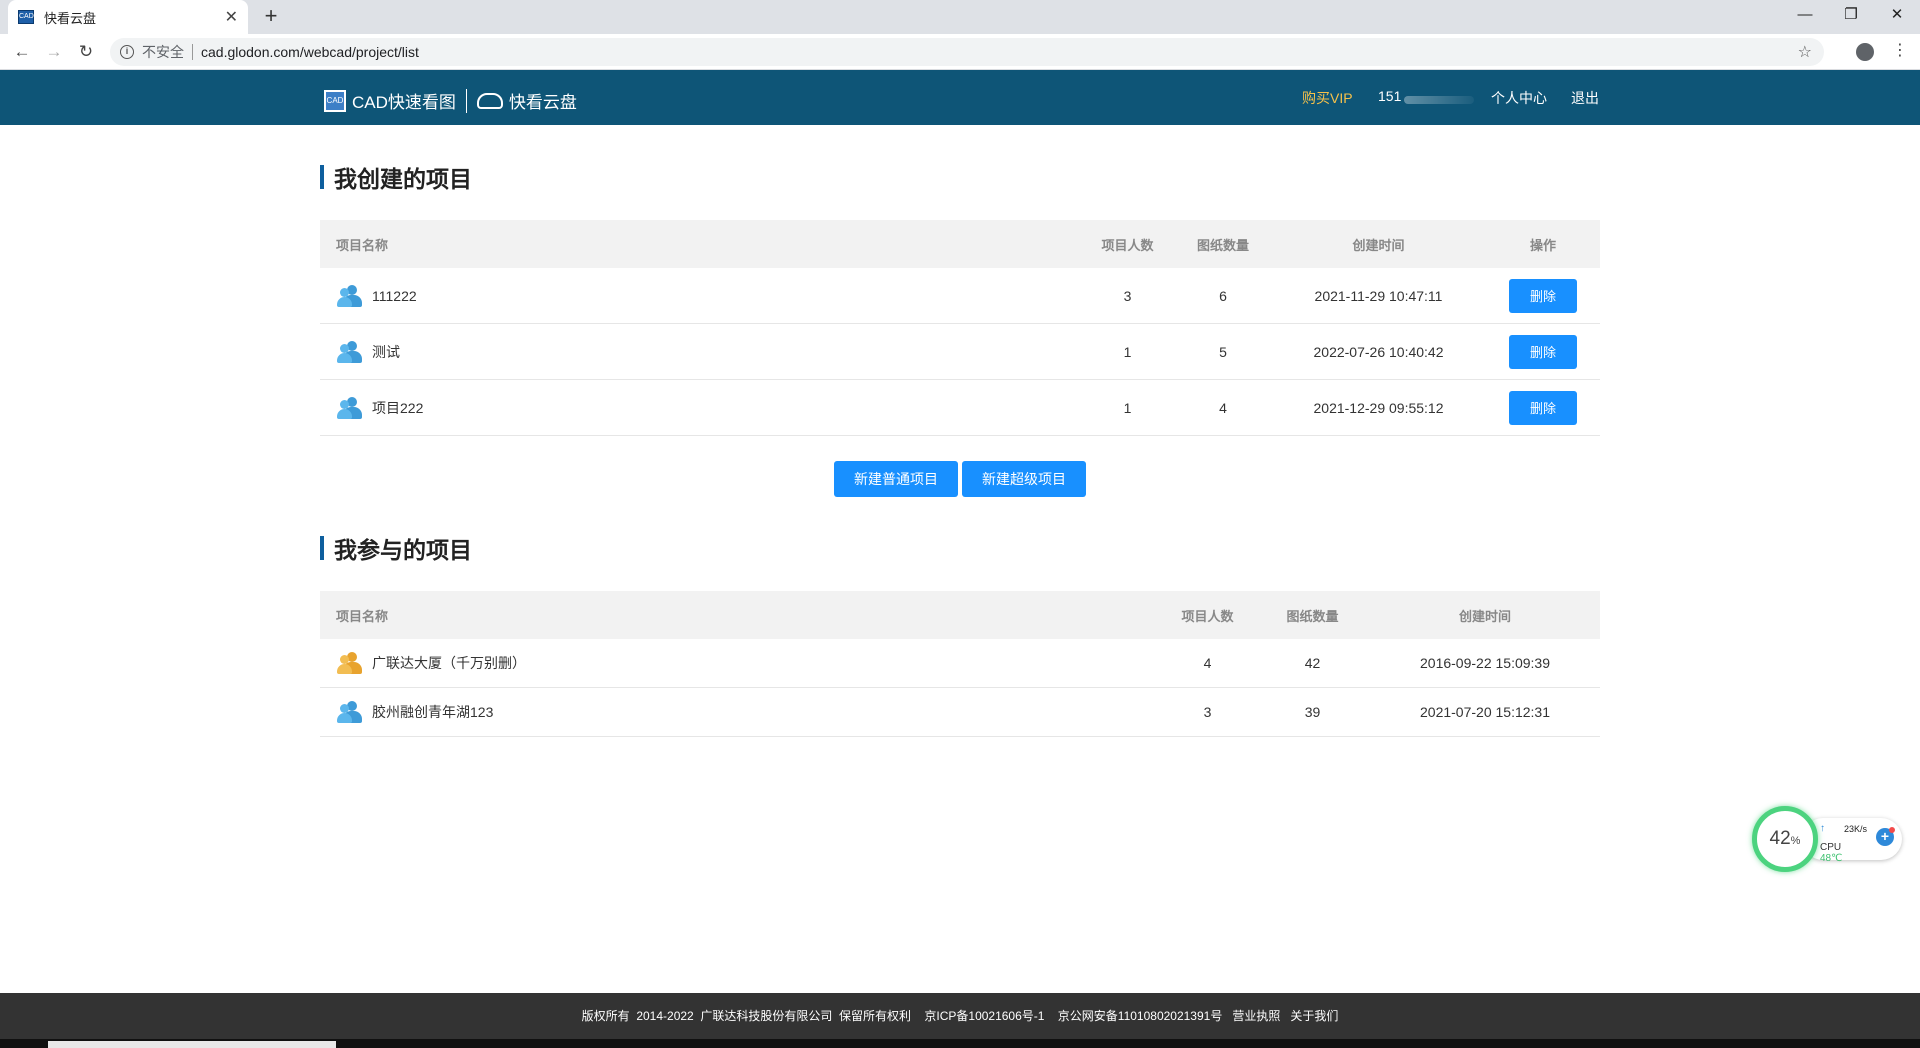  Describe the element at coordinates (1312, 712) in the screenshot. I see `drawings-count: 39` at that location.